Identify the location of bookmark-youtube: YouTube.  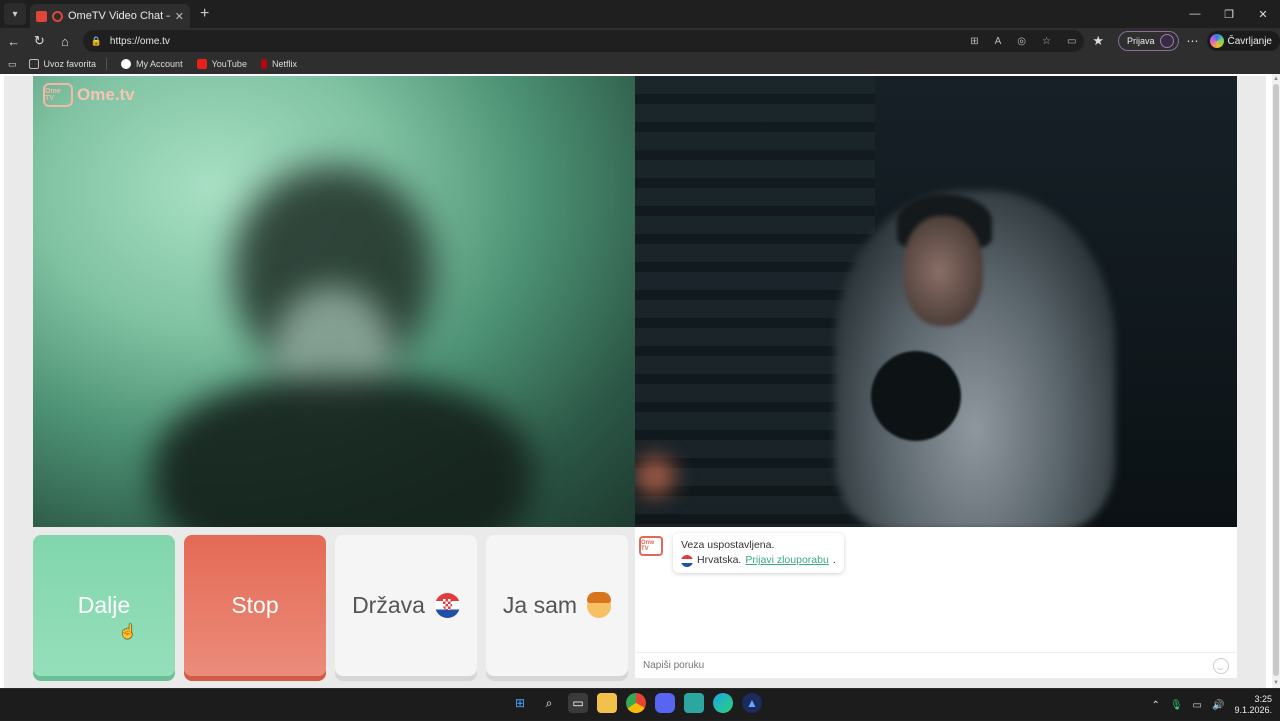
(221, 64).